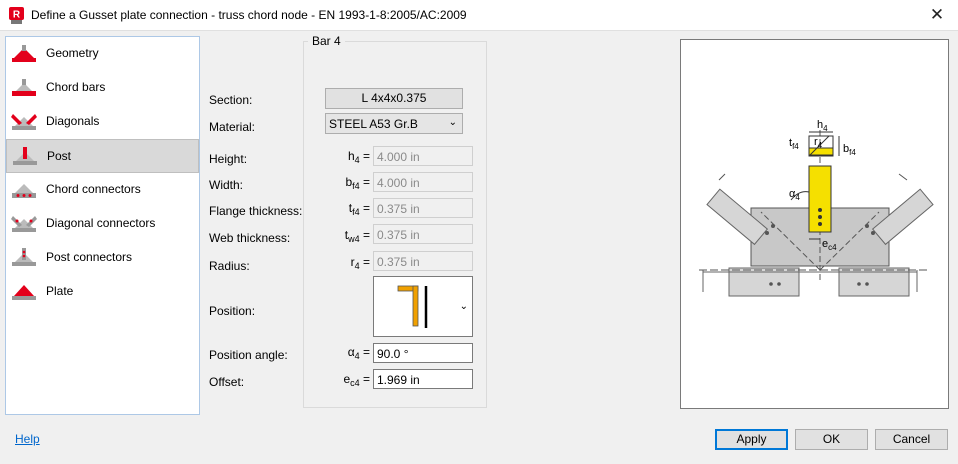 The height and width of the screenshot is (464, 958). I want to click on nav-item-label: Geometry, so click(72, 53).